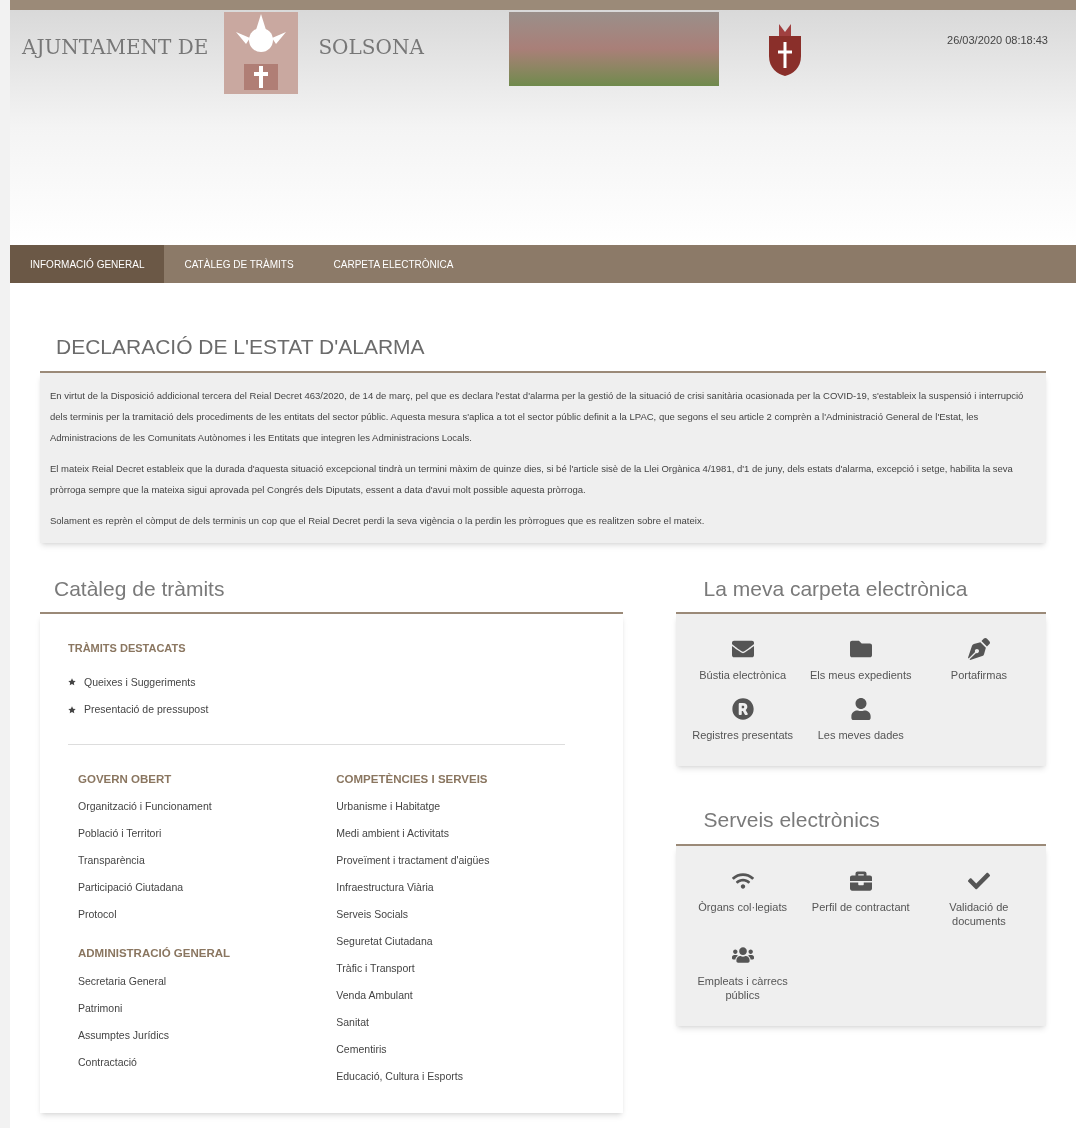 The width and height of the screenshot is (1076, 1128). I want to click on catalog-link: Venda Ambulant, so click(465, 996).